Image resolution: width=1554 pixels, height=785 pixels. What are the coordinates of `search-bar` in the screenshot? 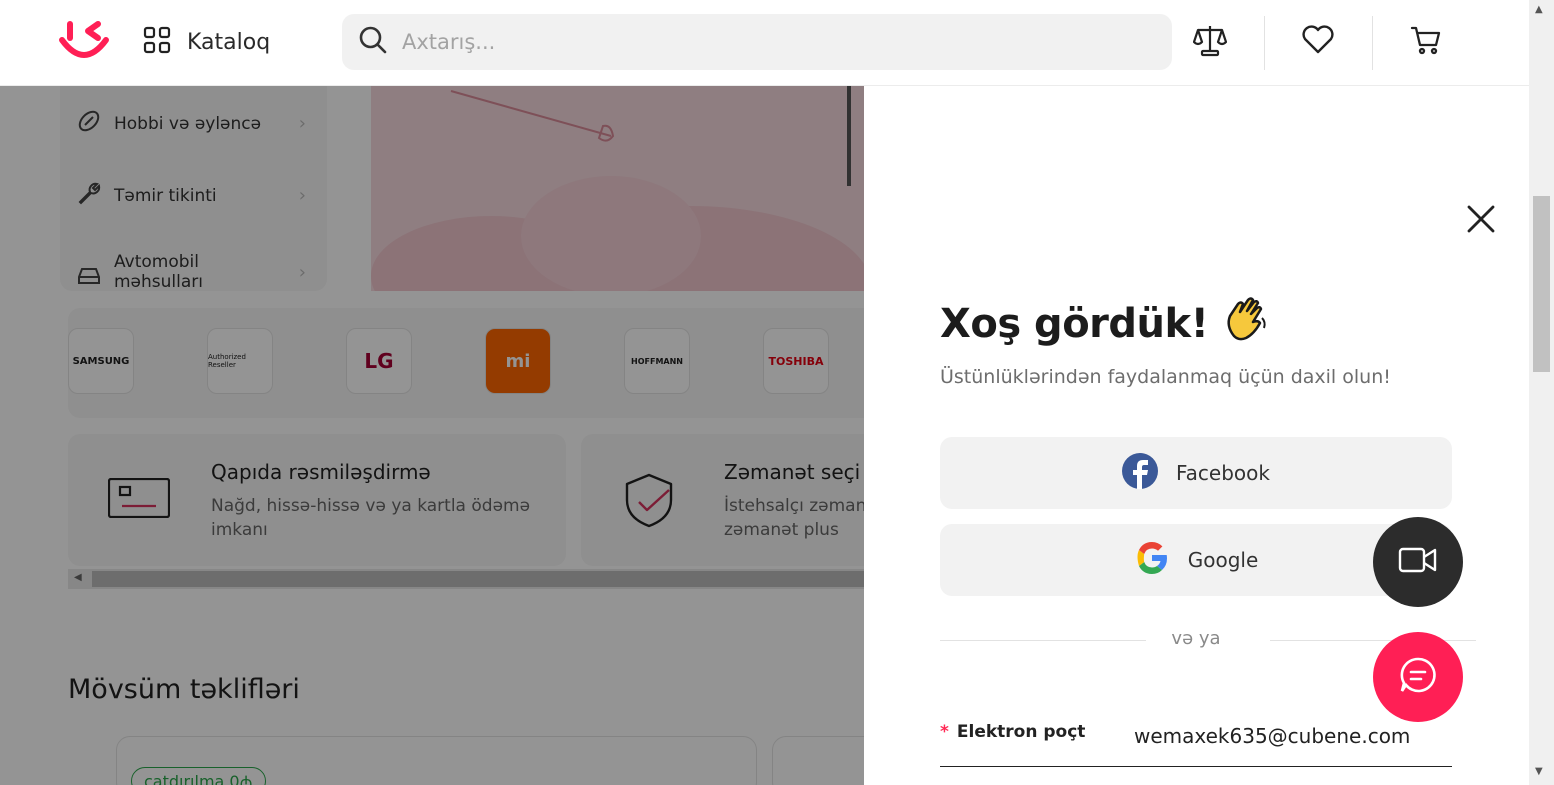 It's located at (757, 42).